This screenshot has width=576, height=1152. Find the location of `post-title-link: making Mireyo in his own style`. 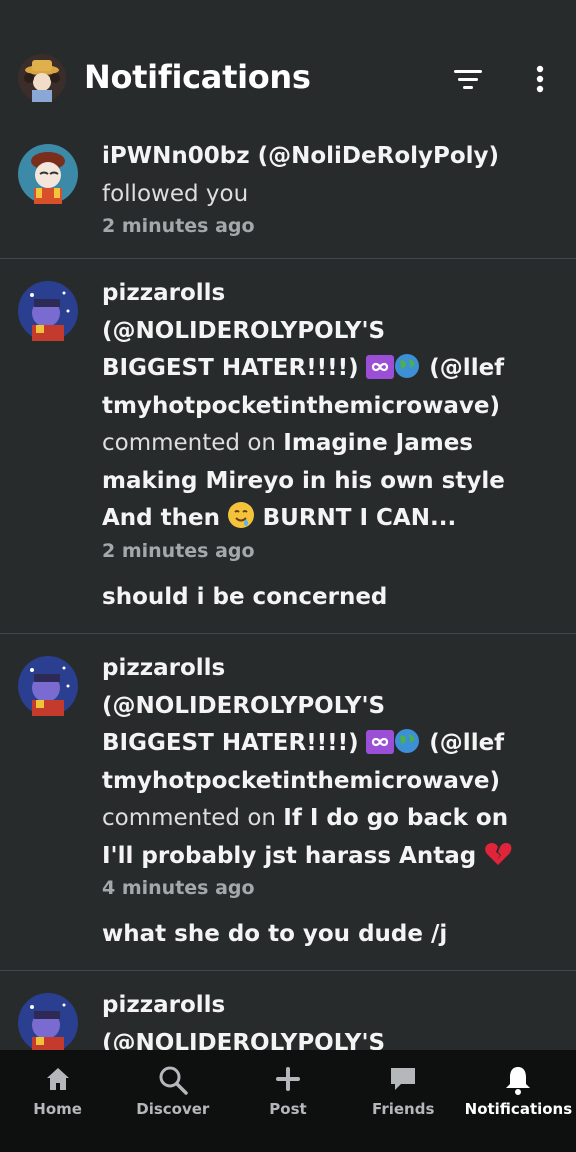

post-title-link: making Mireyo in his own style is located at coordinates (329, 482).